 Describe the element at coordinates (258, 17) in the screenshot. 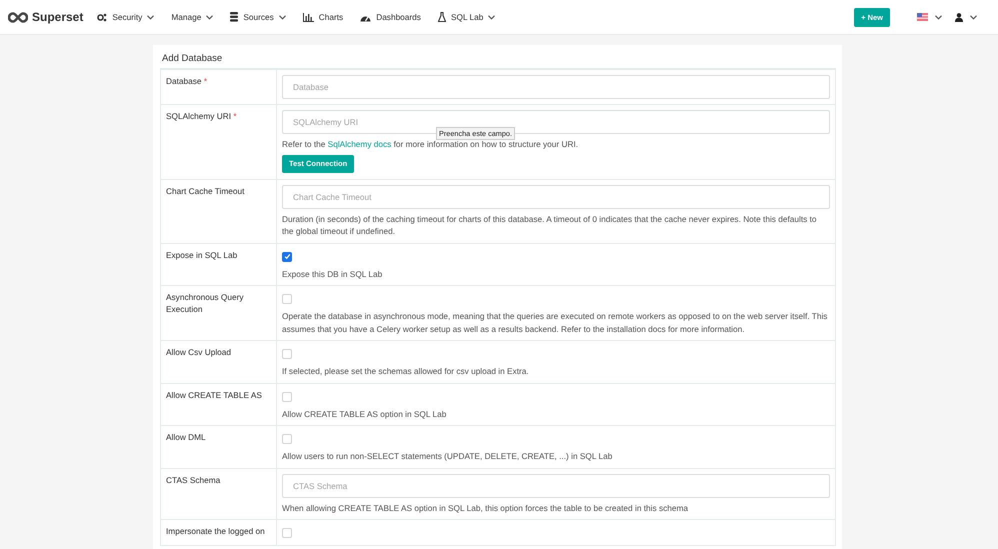

I see `menu-item: Sources` at that location.